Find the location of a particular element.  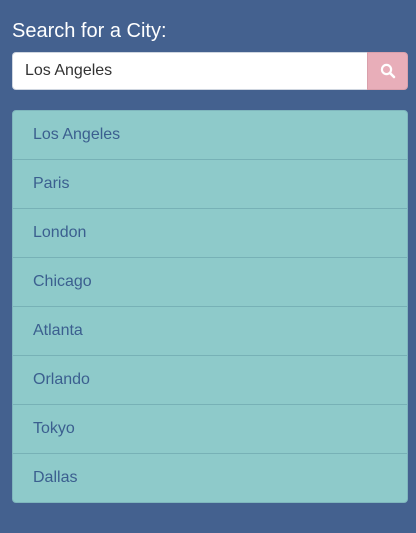

search-input is located at coordinates (189, 71).